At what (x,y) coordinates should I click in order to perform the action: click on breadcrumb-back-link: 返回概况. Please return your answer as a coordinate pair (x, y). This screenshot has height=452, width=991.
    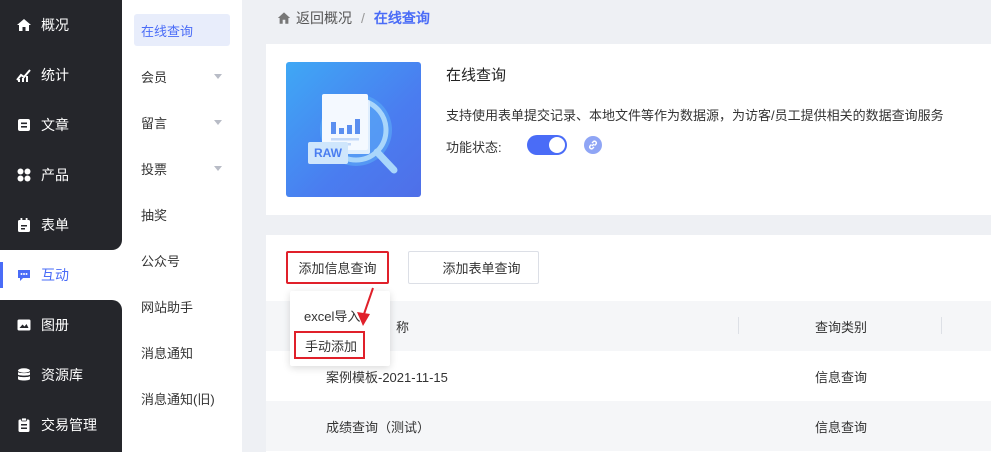
    Looking at the image, I should click on (324, 18).